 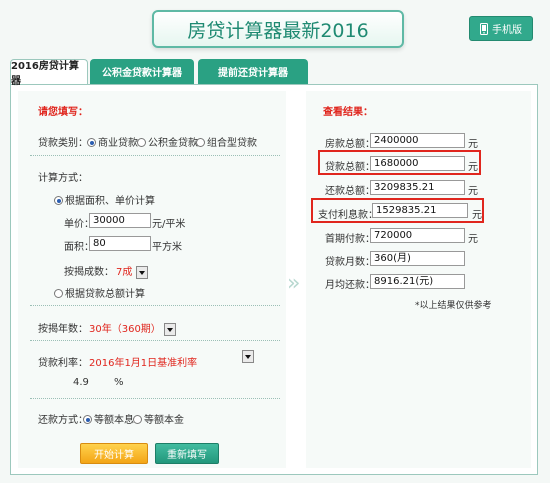 What do you see at coordinates (397, 210) in the screenshot?
I see `interest-total-highlight` at bounding box center [397, 210].